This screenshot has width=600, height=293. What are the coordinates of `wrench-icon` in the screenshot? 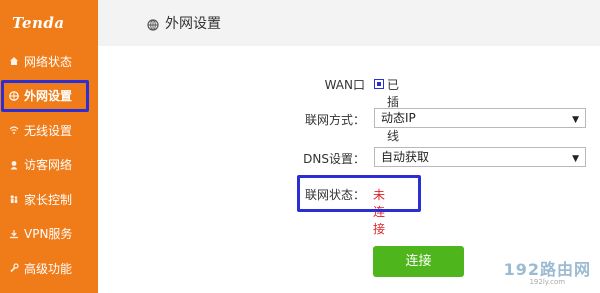 It's located at (14, 268).